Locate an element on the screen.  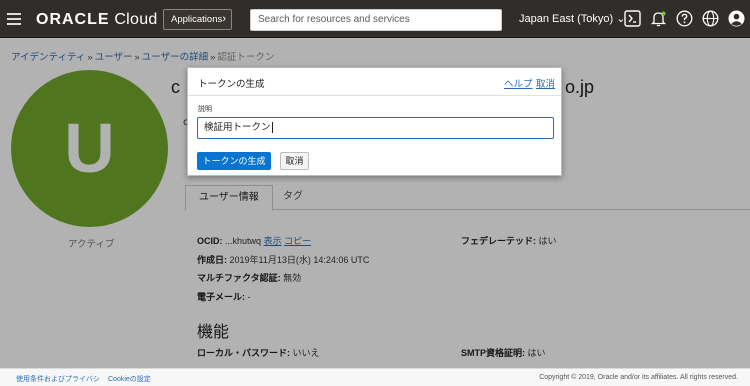
generate-token-dialog: トークンの生成 ヘルプ 取消 説明 検証用トークン トークンの生成 取消 is located at coordinates (374, 121).